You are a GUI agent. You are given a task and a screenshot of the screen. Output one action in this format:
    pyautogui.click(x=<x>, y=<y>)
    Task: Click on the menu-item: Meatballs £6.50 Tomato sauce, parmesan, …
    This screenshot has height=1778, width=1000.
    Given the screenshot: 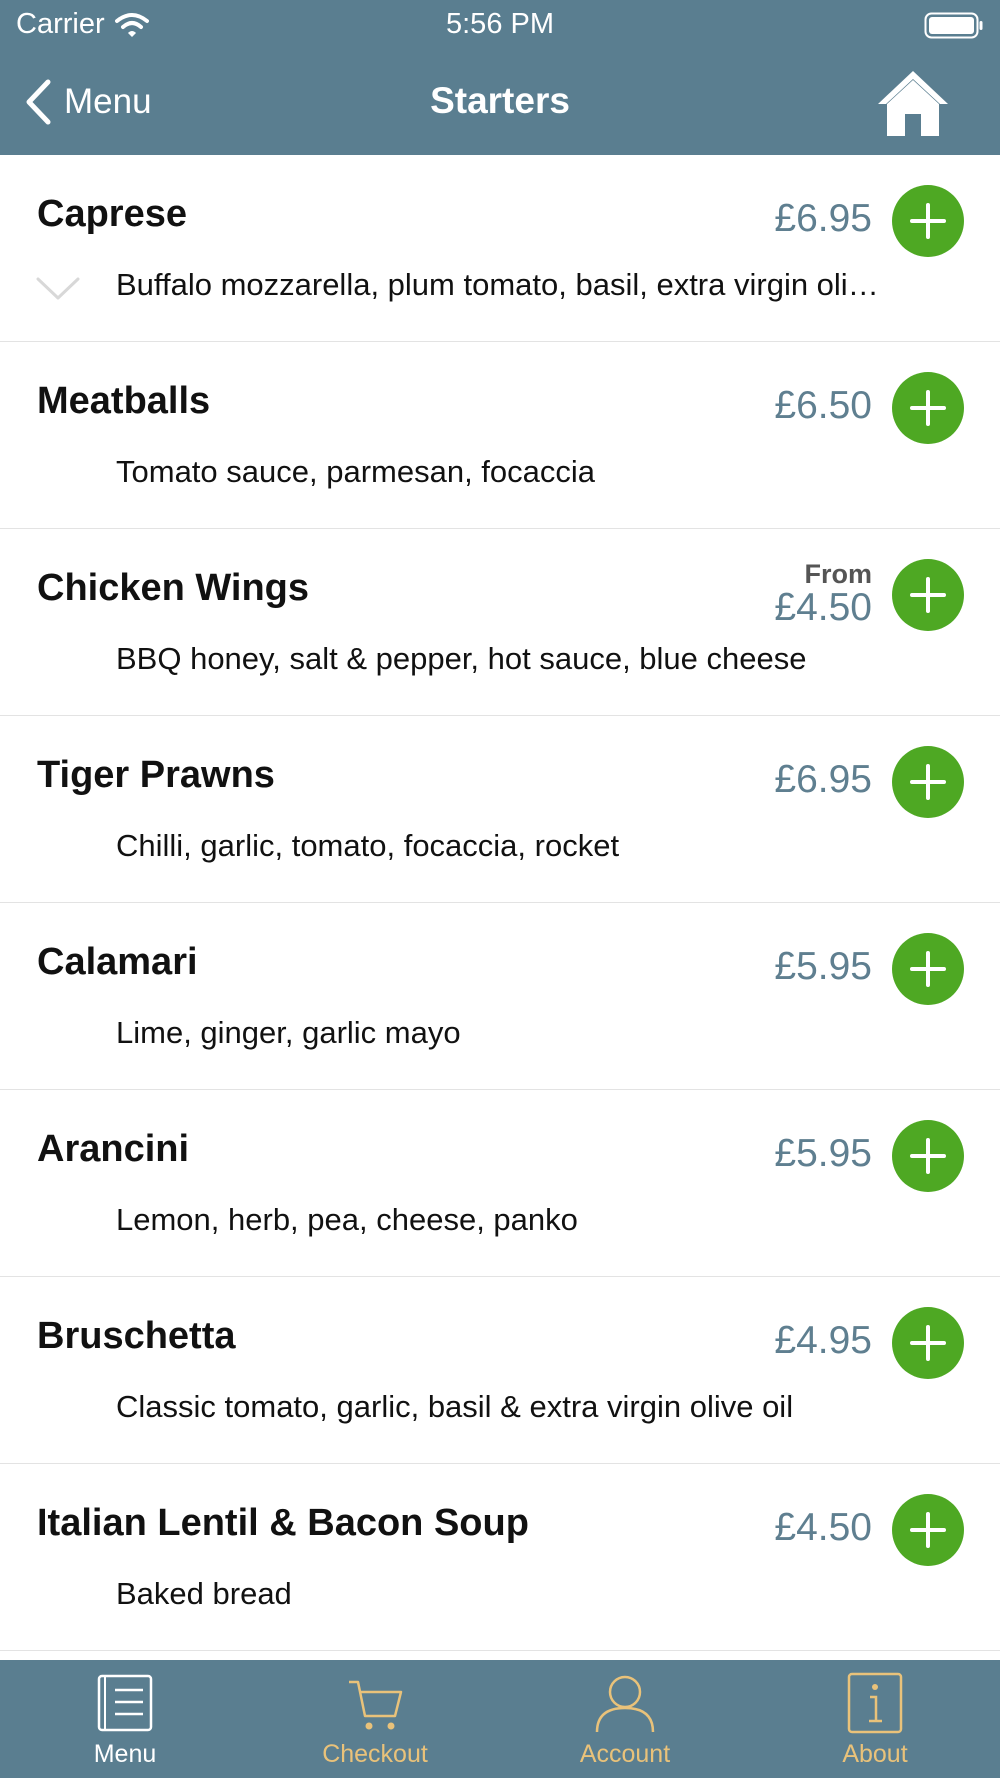 What is the action you would take?
    pyautogui.click(x=500, y=435)
    